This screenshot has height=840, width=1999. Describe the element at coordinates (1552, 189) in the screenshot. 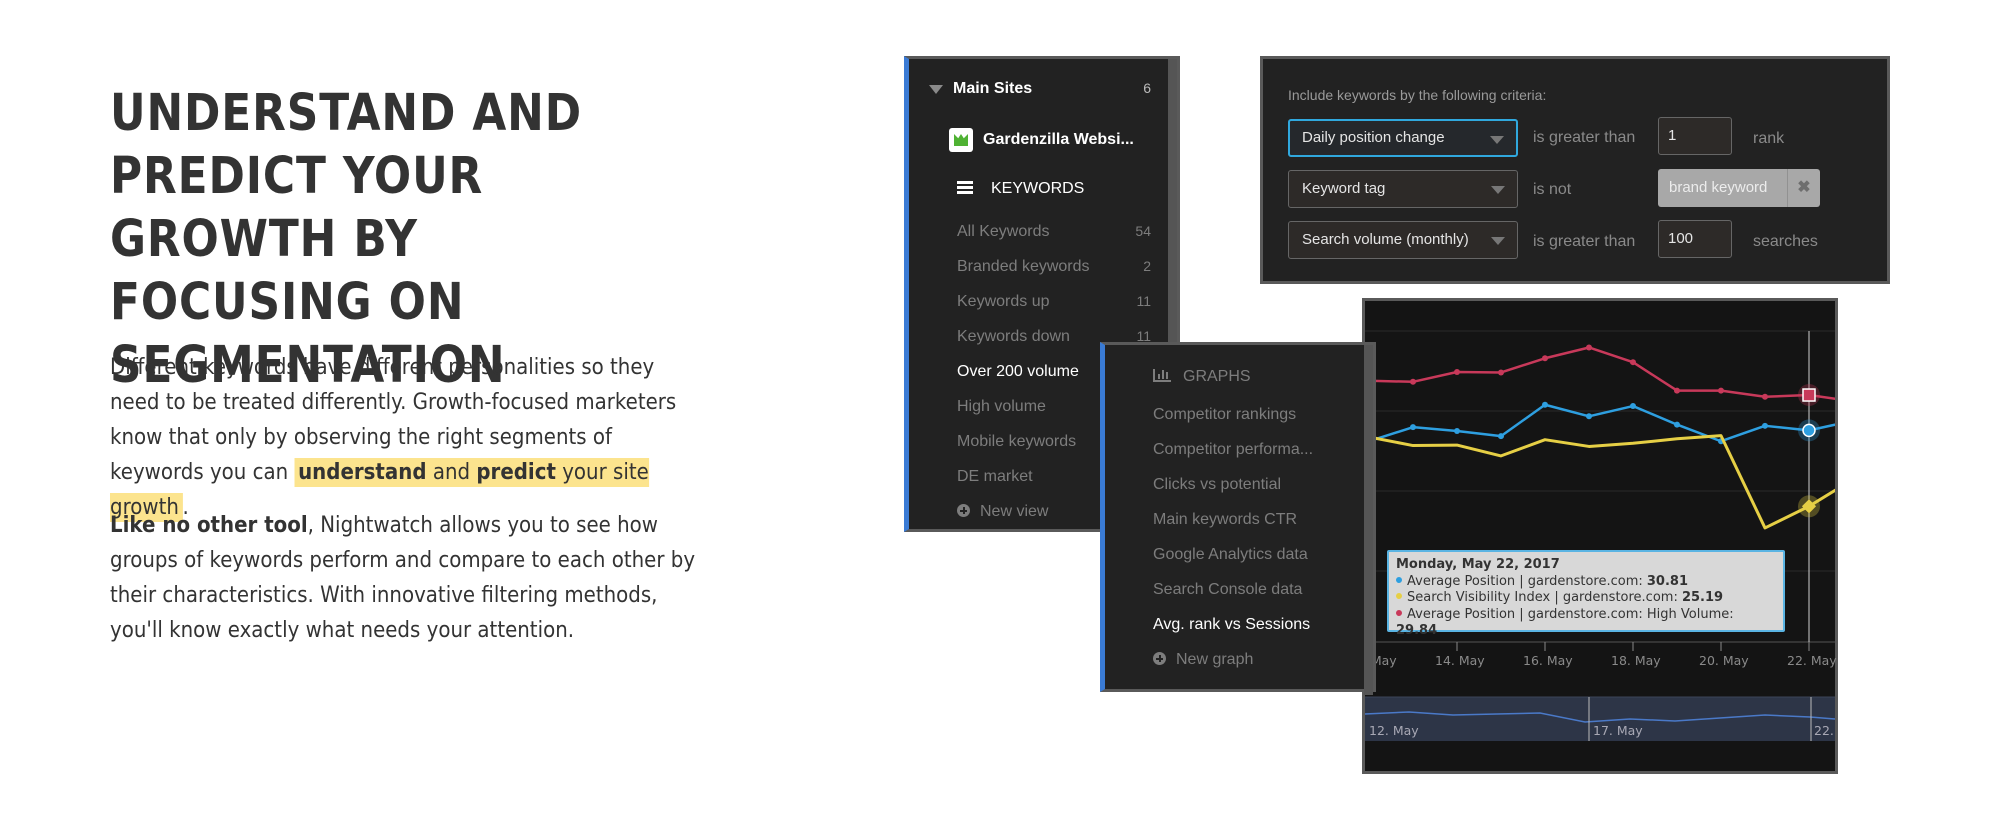

I see `criteria-operator: is not` at that location.